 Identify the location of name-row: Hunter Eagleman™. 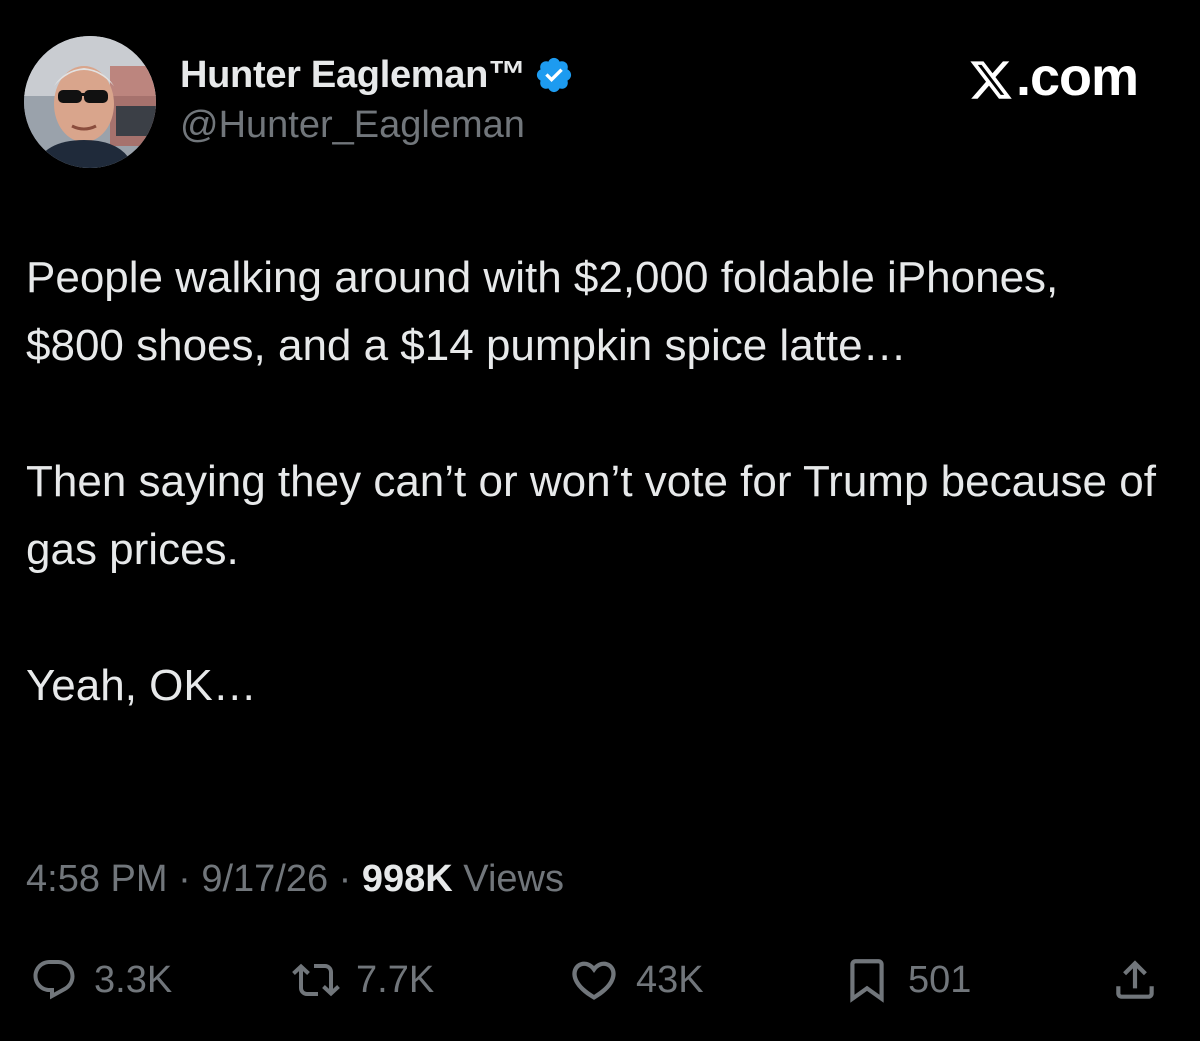
(377, 75).